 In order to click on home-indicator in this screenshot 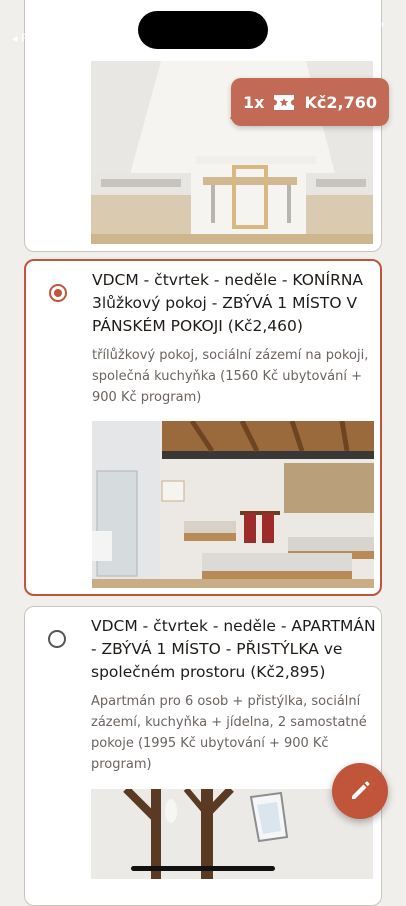, I will do `click(203, 868)`.